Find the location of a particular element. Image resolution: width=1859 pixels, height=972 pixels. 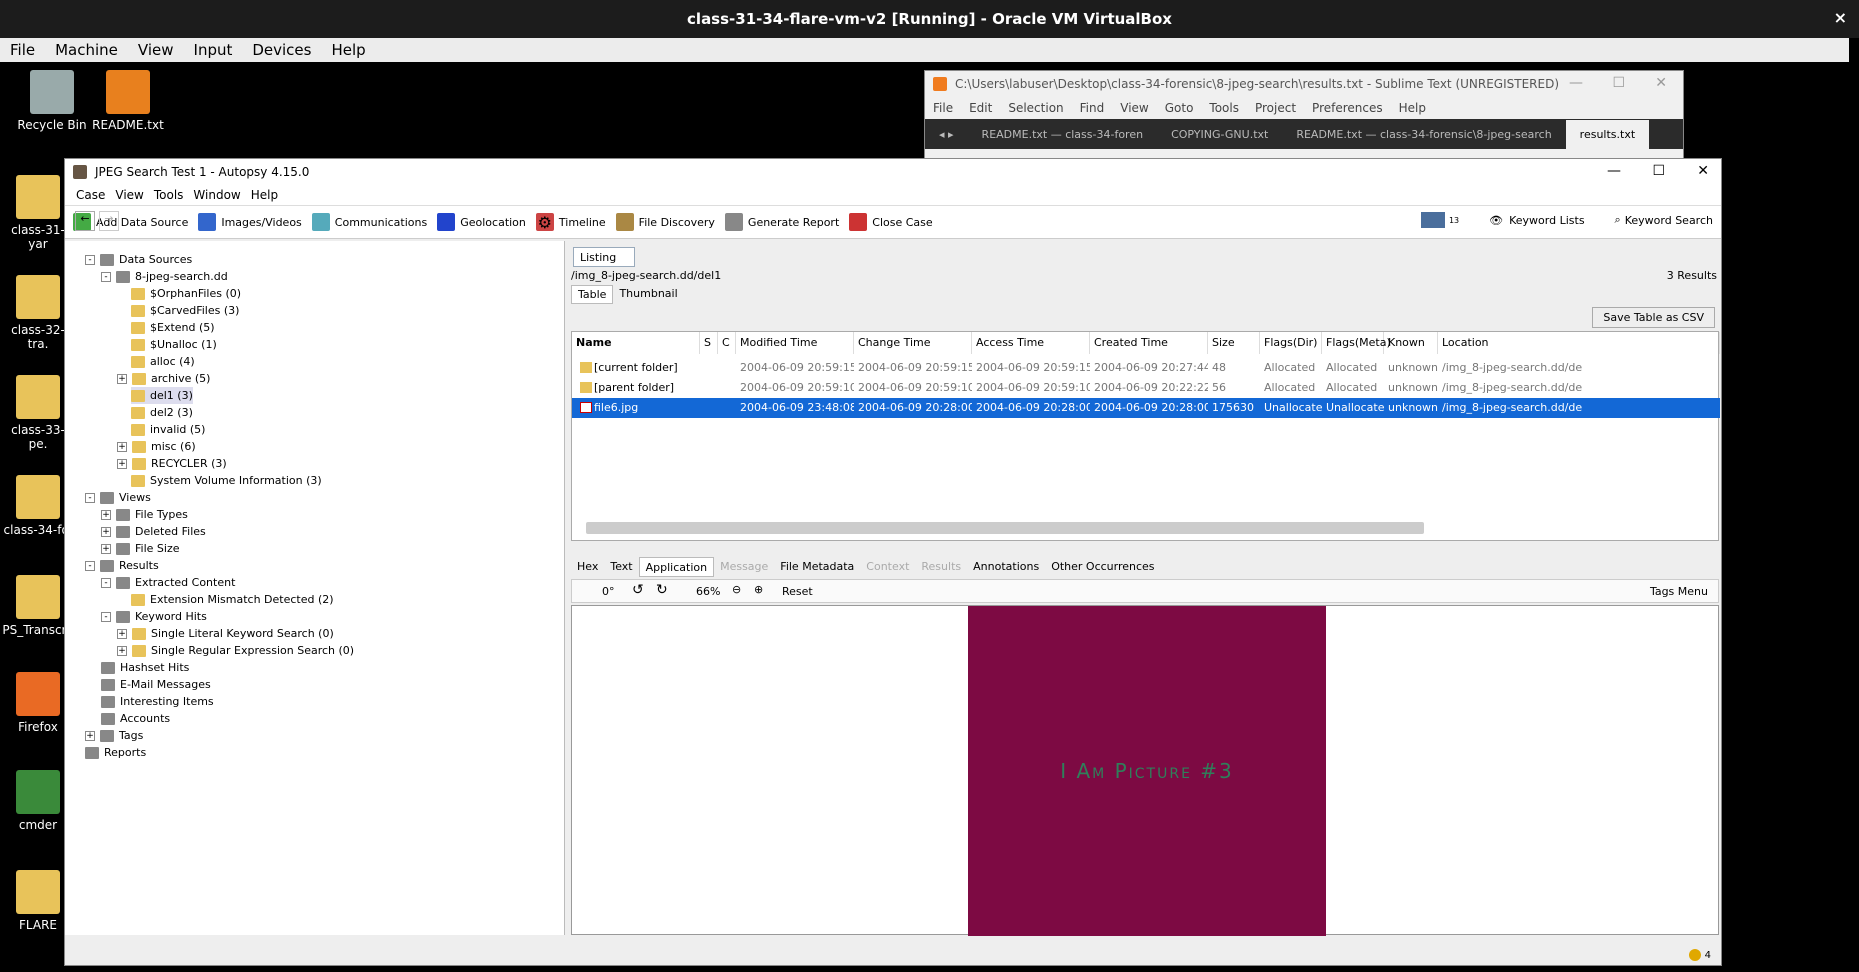

sublime-menu-item: View is located at coordinates (1134, 108).